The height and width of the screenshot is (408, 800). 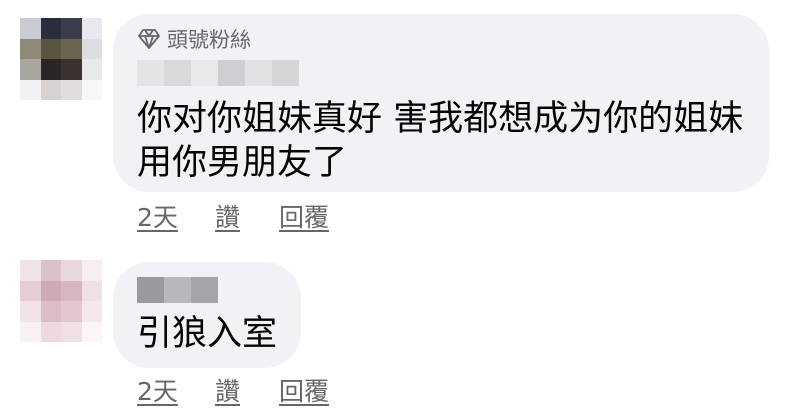 I want to click on top-fan-badge: 頭號粉絲, so click(x=194, y=39).